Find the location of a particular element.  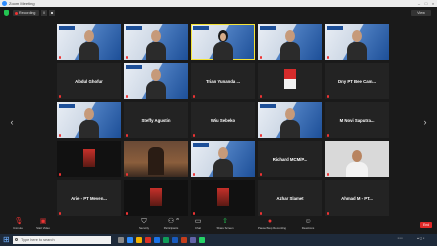

security-label: Security is located at coordinates (144, 228).